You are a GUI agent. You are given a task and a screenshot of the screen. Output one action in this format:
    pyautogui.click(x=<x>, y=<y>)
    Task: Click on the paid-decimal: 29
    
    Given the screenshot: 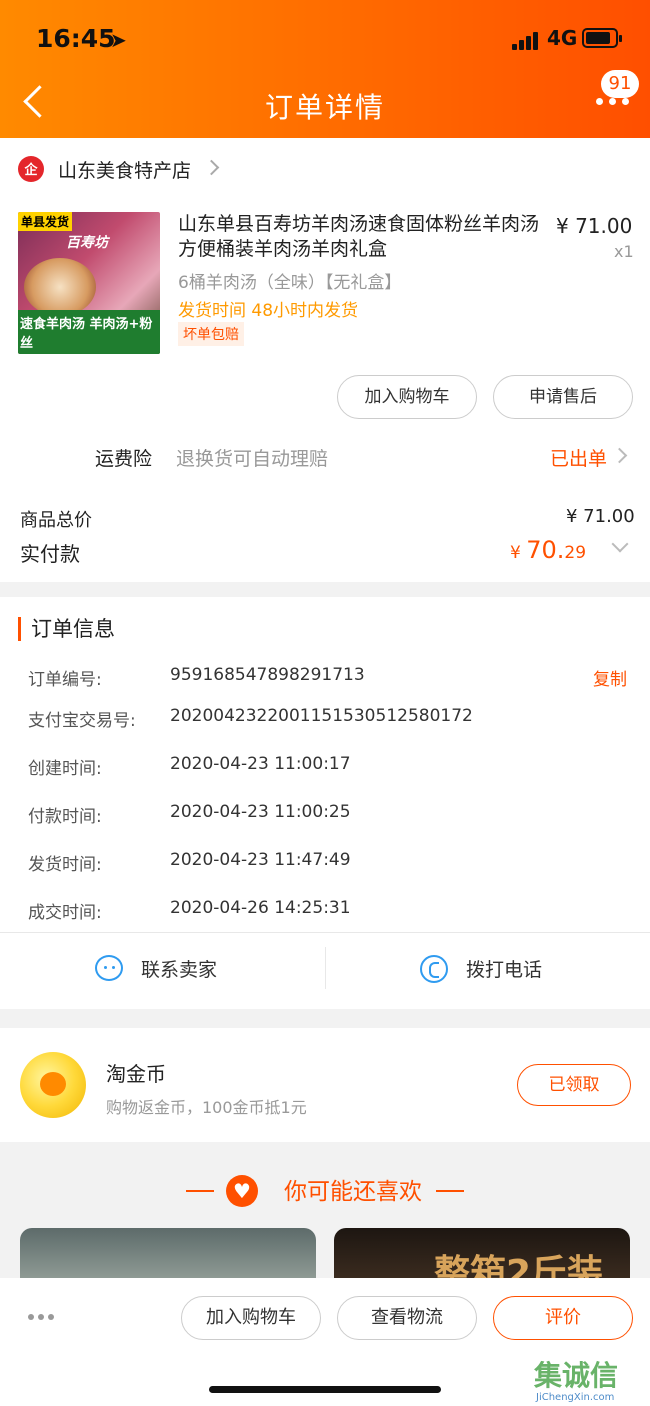 What is the action you would take?
    pyautogui.click(x=575, y=553)
    